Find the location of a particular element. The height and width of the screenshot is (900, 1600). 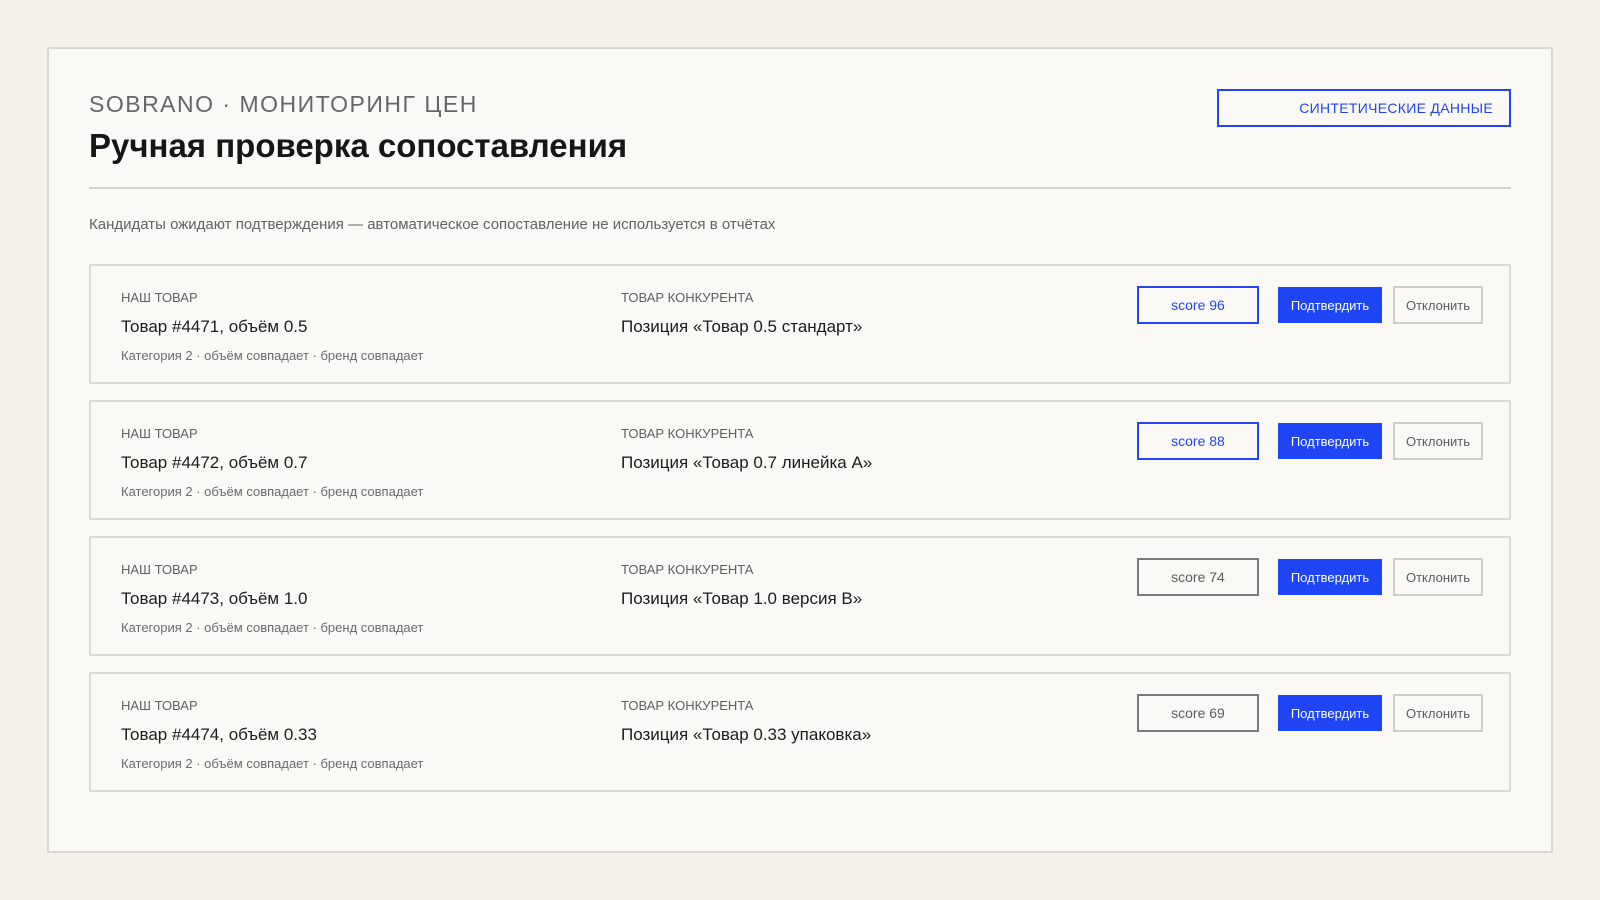

competitor-product-name: Позиция «Товар 0.5 стандарт» is located at coordinates (742, 326).